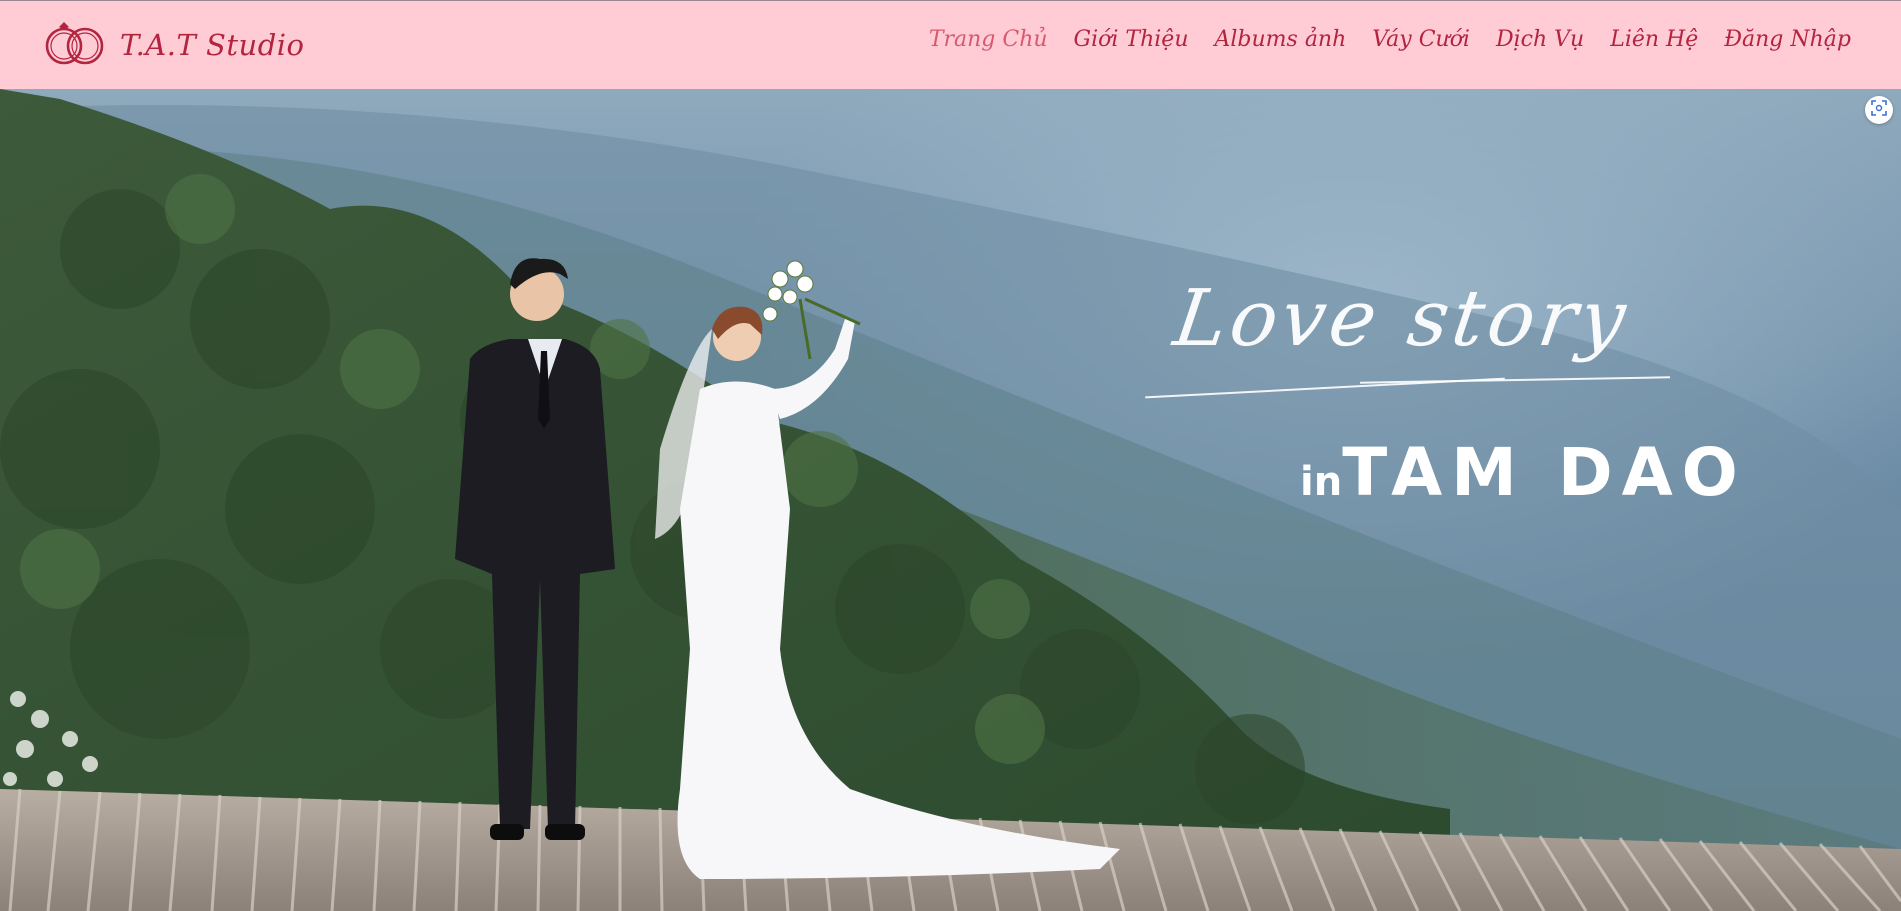  What do you see at coordinates (1401, 319) in the screenshot?
I see `hero-script-text: Love story` at bounding box center [1401, 319].